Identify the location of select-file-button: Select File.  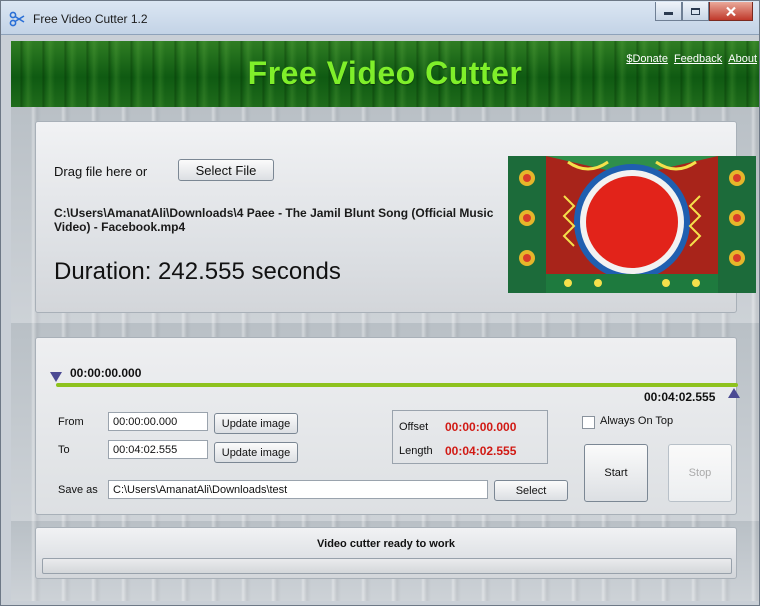
(226, 170).